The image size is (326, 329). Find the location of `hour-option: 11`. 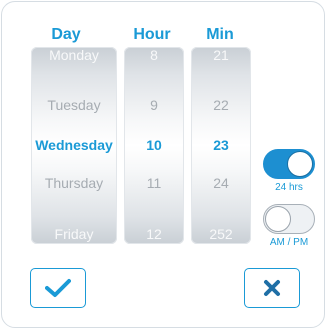

hour-option: 11 is located at coordinates (154, 183).